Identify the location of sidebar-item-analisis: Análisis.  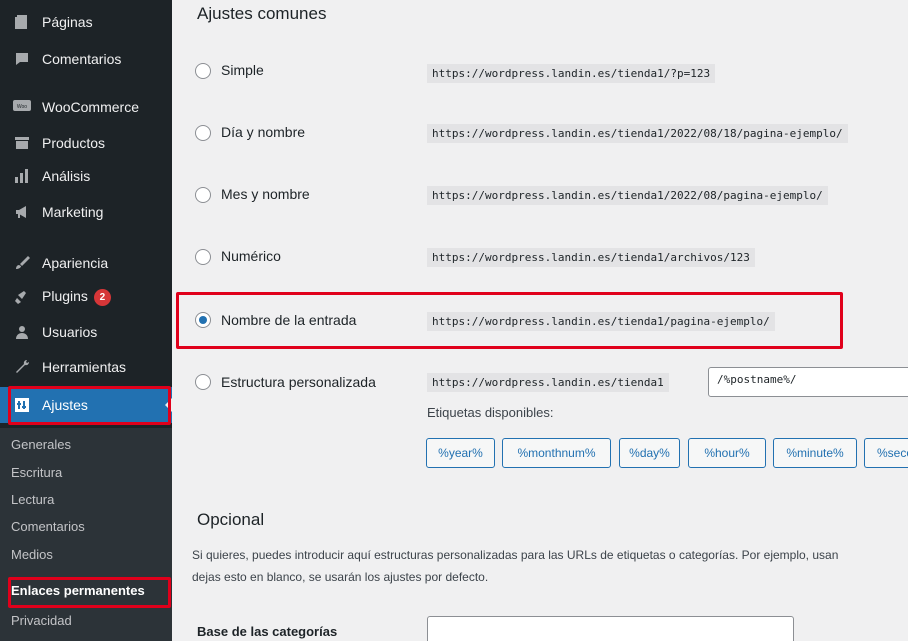
(86, 176).